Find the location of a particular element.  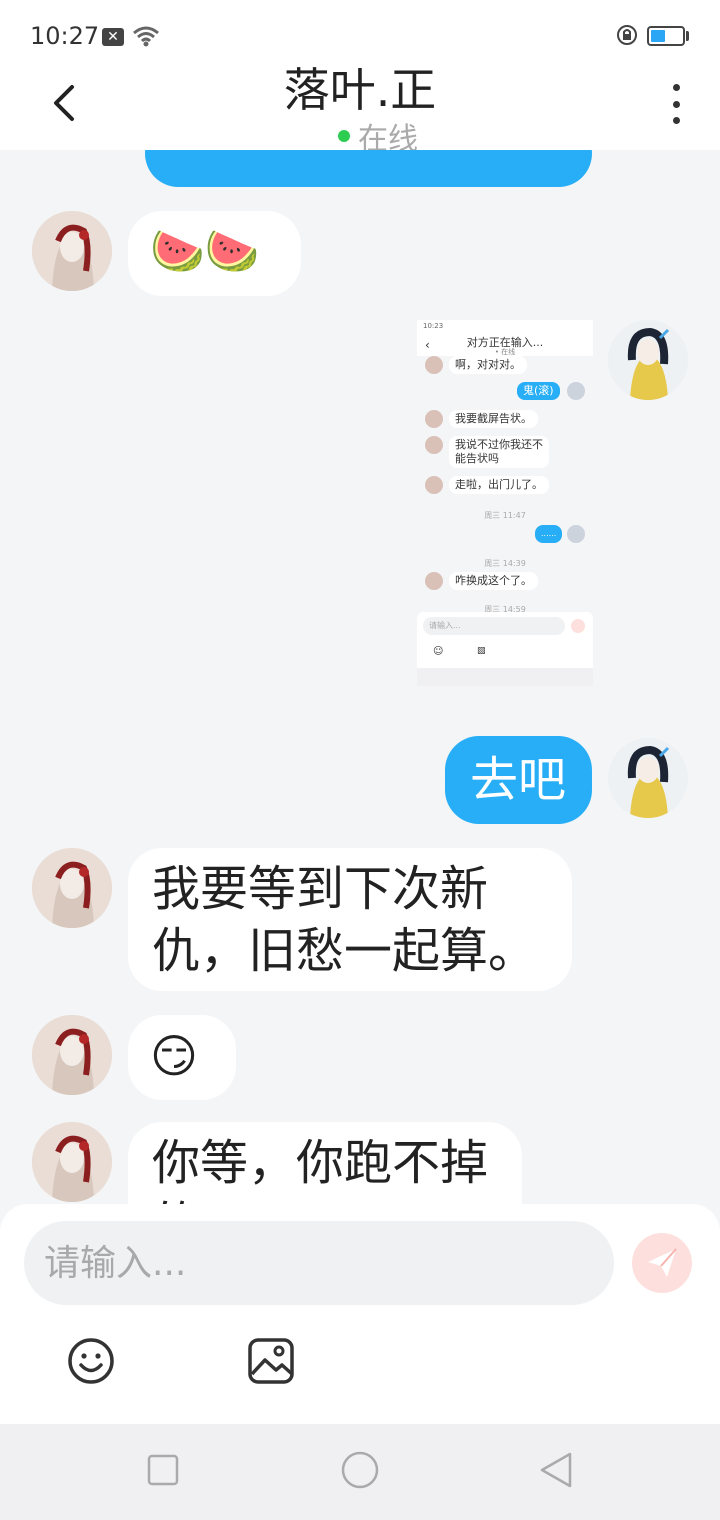

wifi-icon is located at coordinates (146, 36).